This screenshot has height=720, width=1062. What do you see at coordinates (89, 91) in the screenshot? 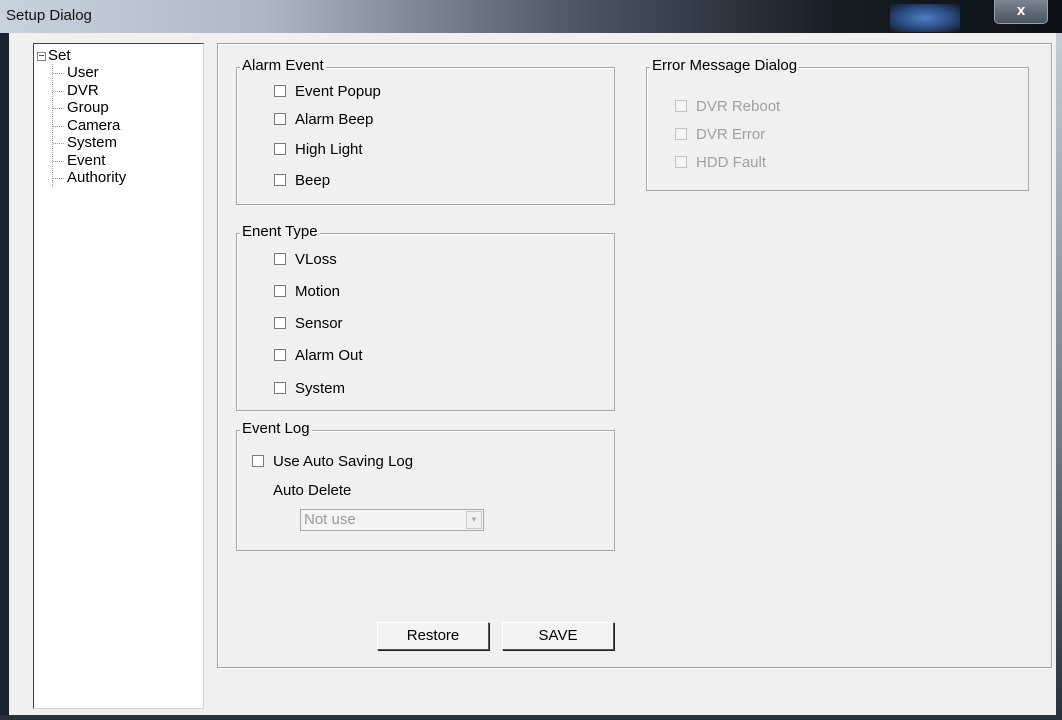
I see `tree-item-dvr: DVR` at bounding box center [89, 91].